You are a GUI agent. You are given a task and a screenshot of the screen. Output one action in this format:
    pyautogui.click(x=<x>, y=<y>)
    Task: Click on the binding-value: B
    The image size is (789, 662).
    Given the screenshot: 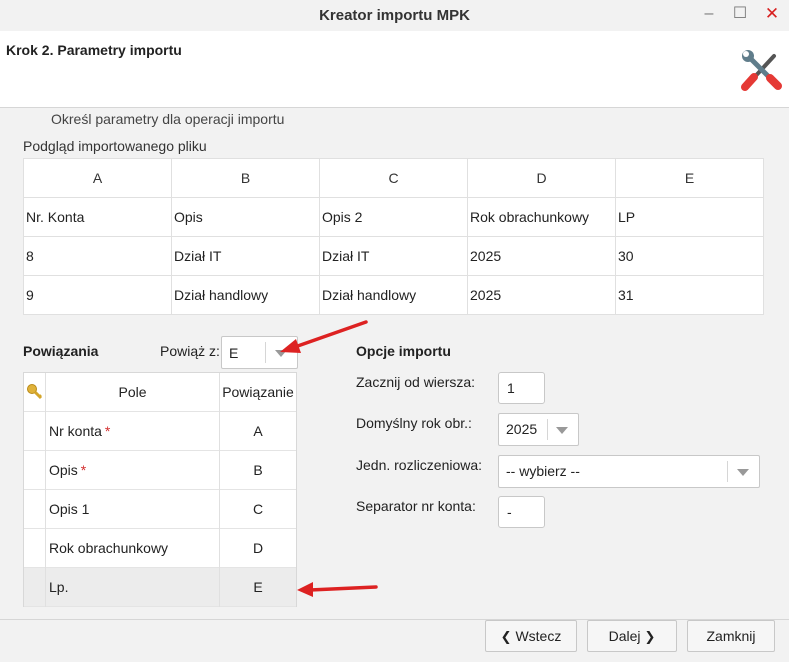 What is the action you would take?
    pyautogui.click(x=258, y=470)
    